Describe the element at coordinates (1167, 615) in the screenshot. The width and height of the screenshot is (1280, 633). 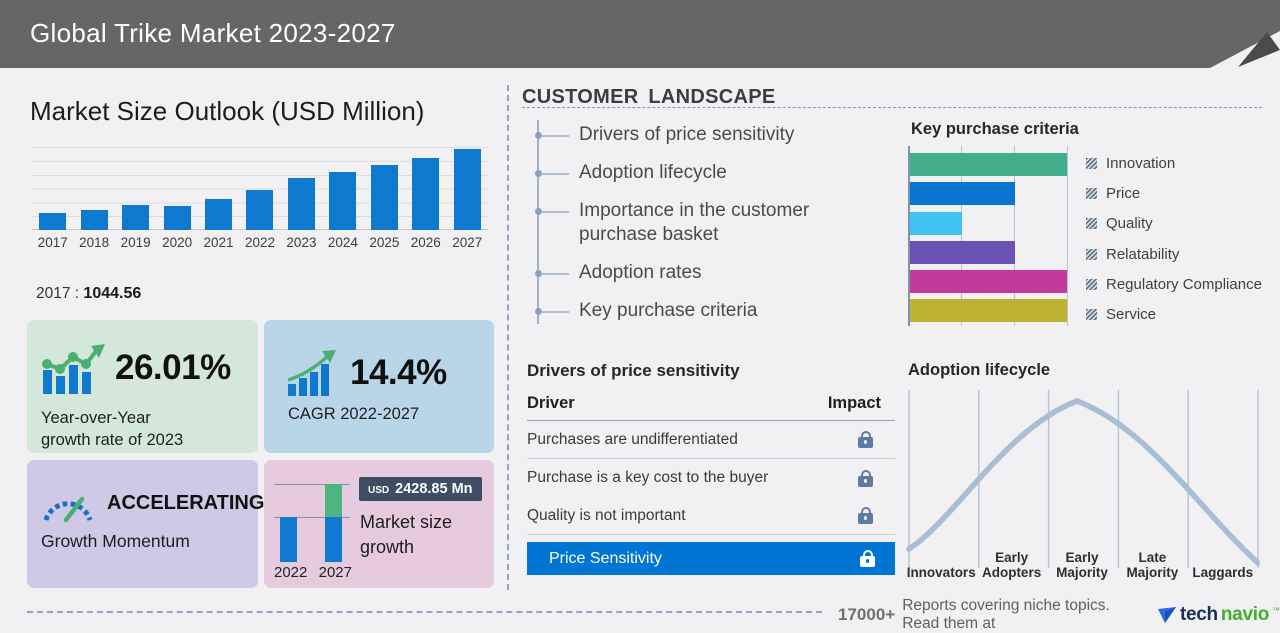
I see `technavio-arrow-icon` at that location.